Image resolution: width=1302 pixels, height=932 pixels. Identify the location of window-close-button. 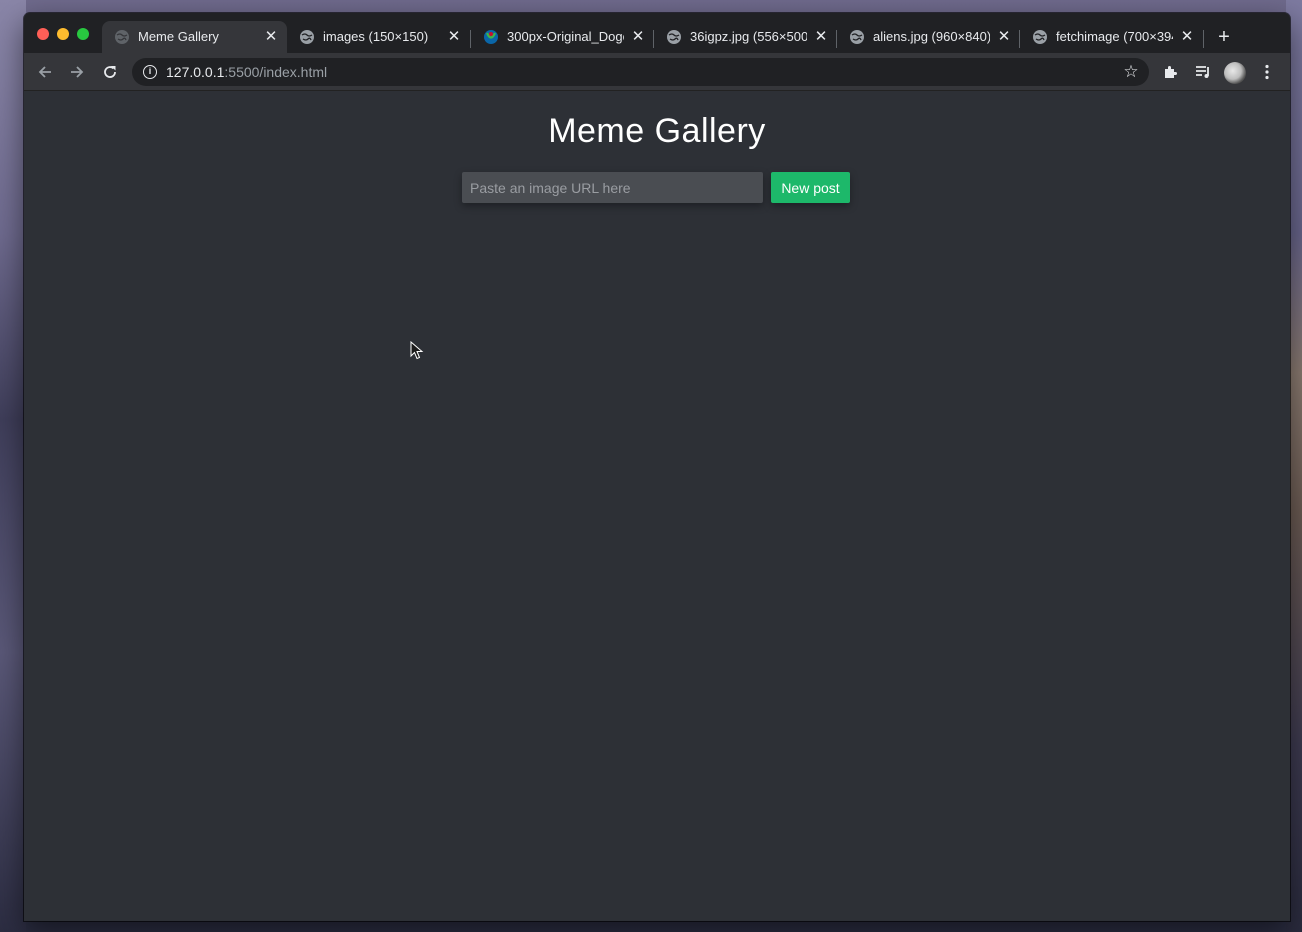
(43, 34).